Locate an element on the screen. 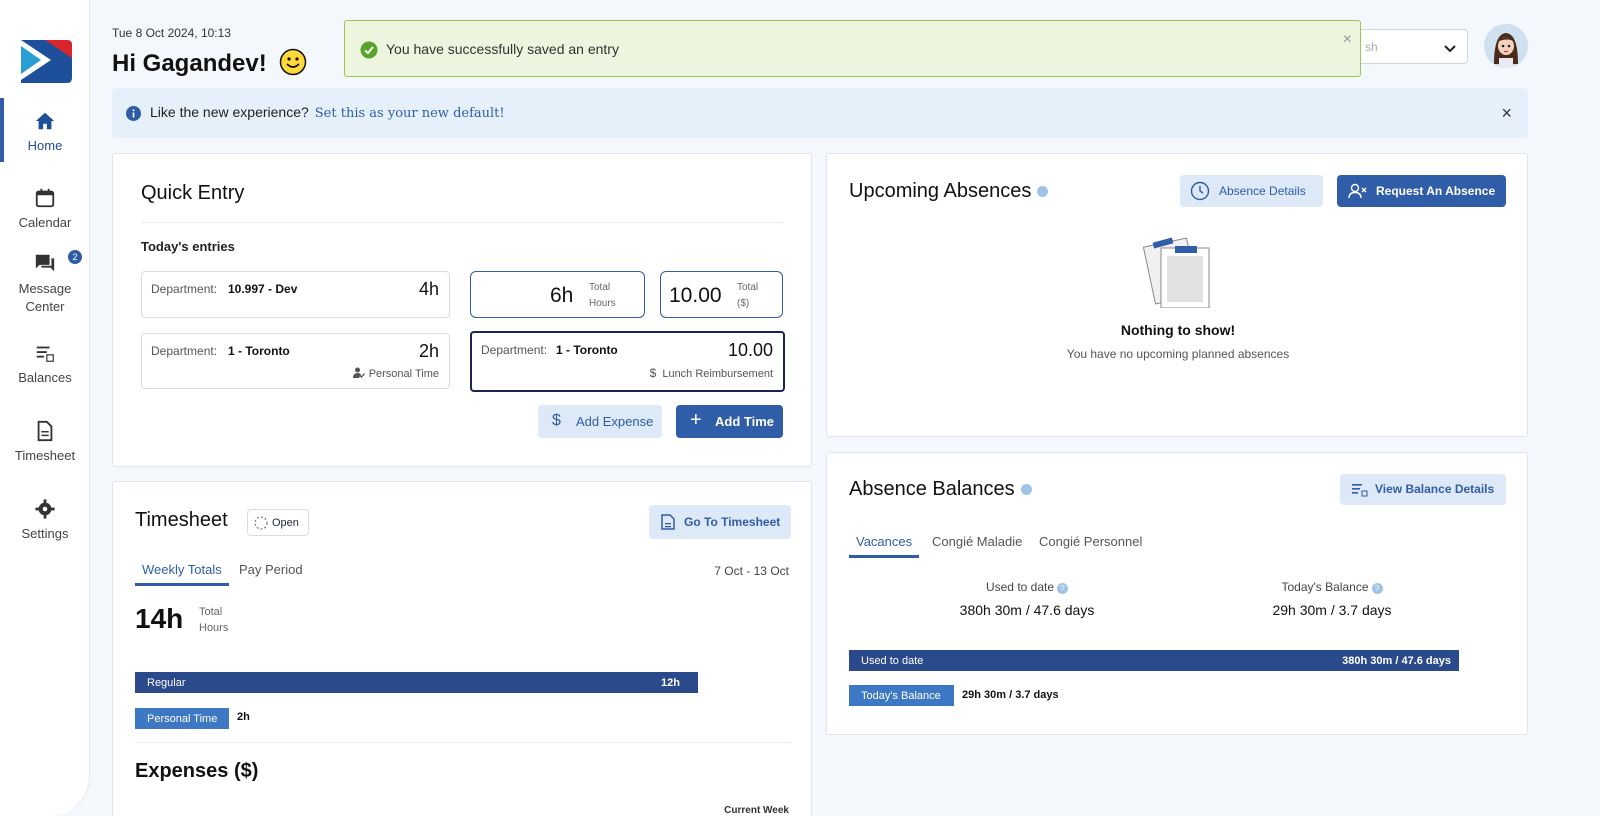 This screenshot has width=1600, height=816. entry-amount: 2h is located at coordinates (428, 351).